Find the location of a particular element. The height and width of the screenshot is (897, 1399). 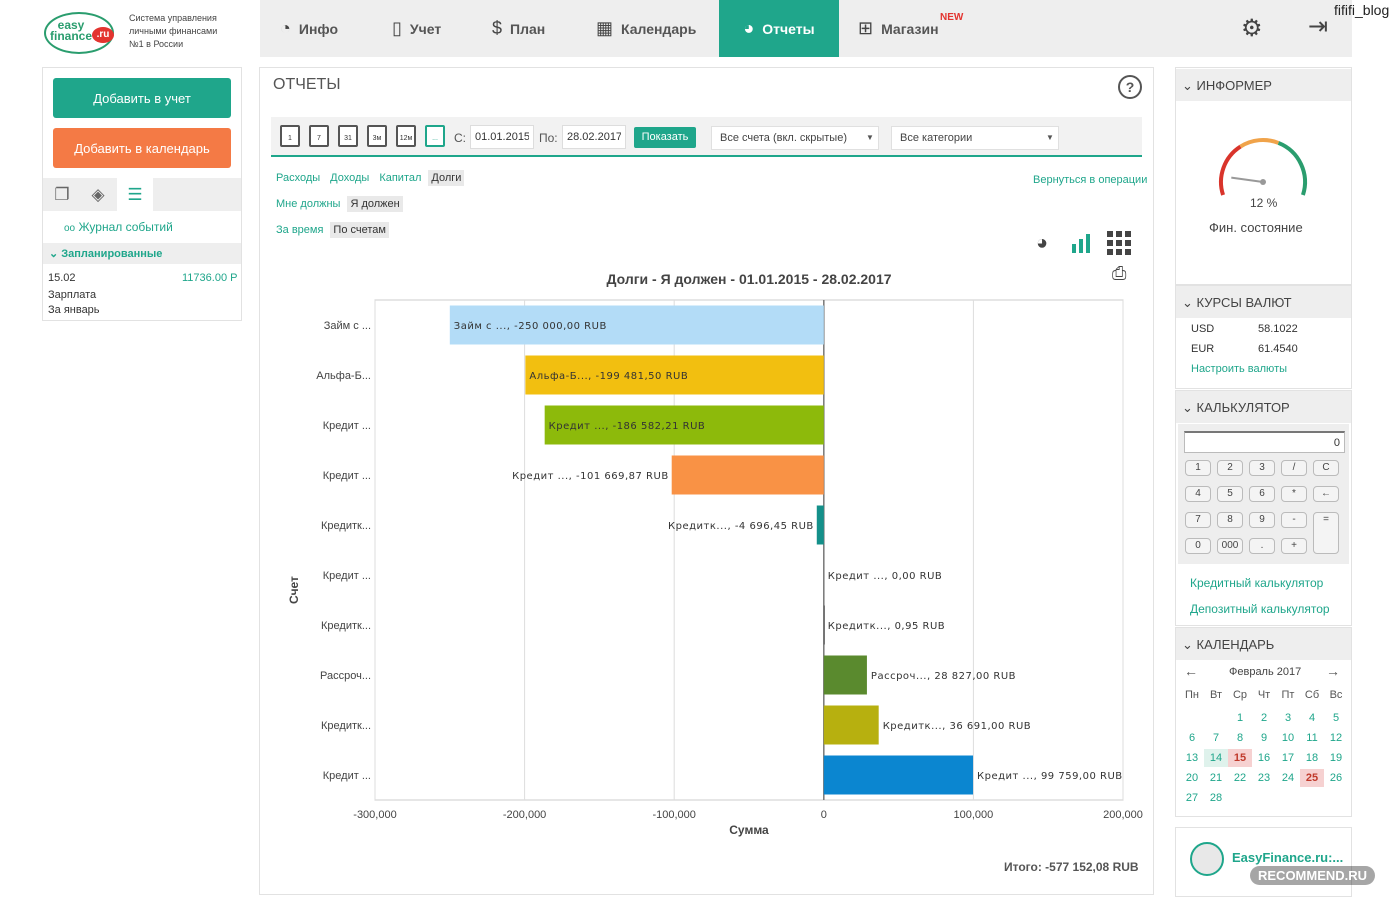

calendar-day: 15 is located at coordinates (1240, 758).